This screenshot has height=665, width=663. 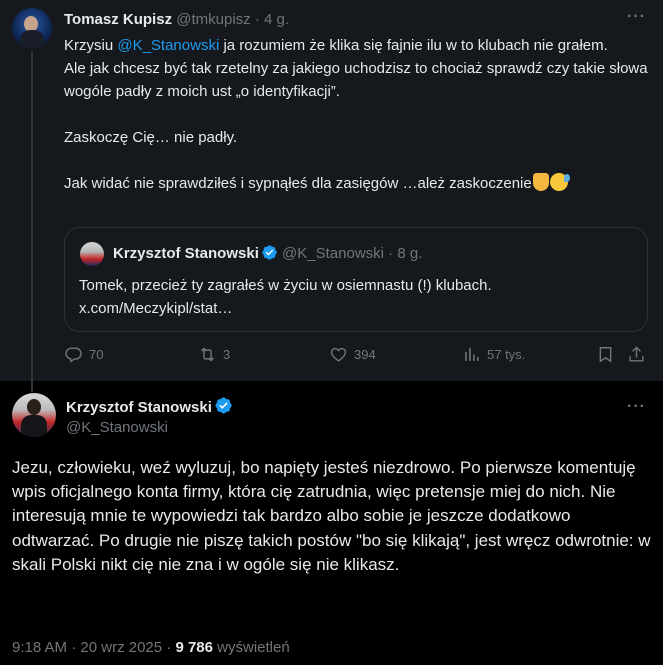 What do you see at coordinates (73, 355) in the screenshot?
I see `reply-icon` at bounding box center [73, 355].